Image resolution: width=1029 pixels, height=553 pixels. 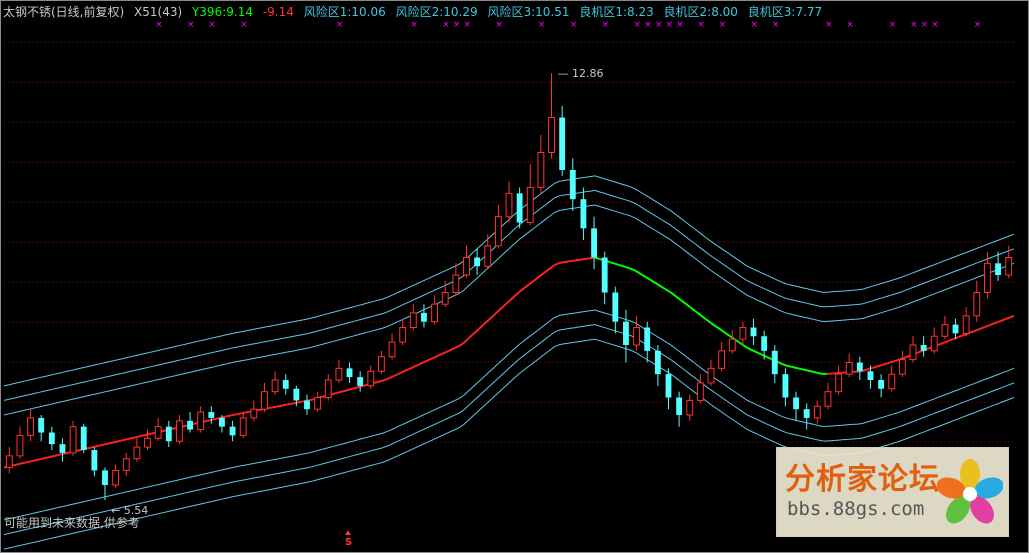 What do you see at coordinates (581, 73) in the screenshot?
I see `high-annotation: — 12.86` at bounding box center [581, 73].